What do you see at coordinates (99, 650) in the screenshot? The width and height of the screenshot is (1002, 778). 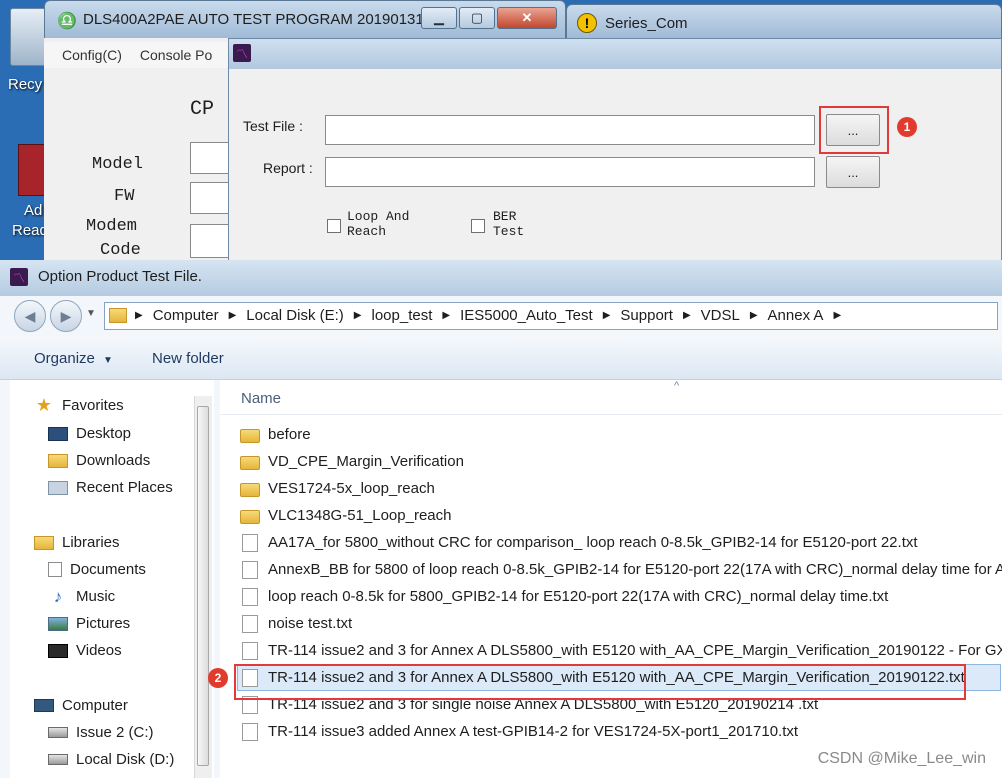 I see `nav-label: Videos` at bounding box center [99, 650].